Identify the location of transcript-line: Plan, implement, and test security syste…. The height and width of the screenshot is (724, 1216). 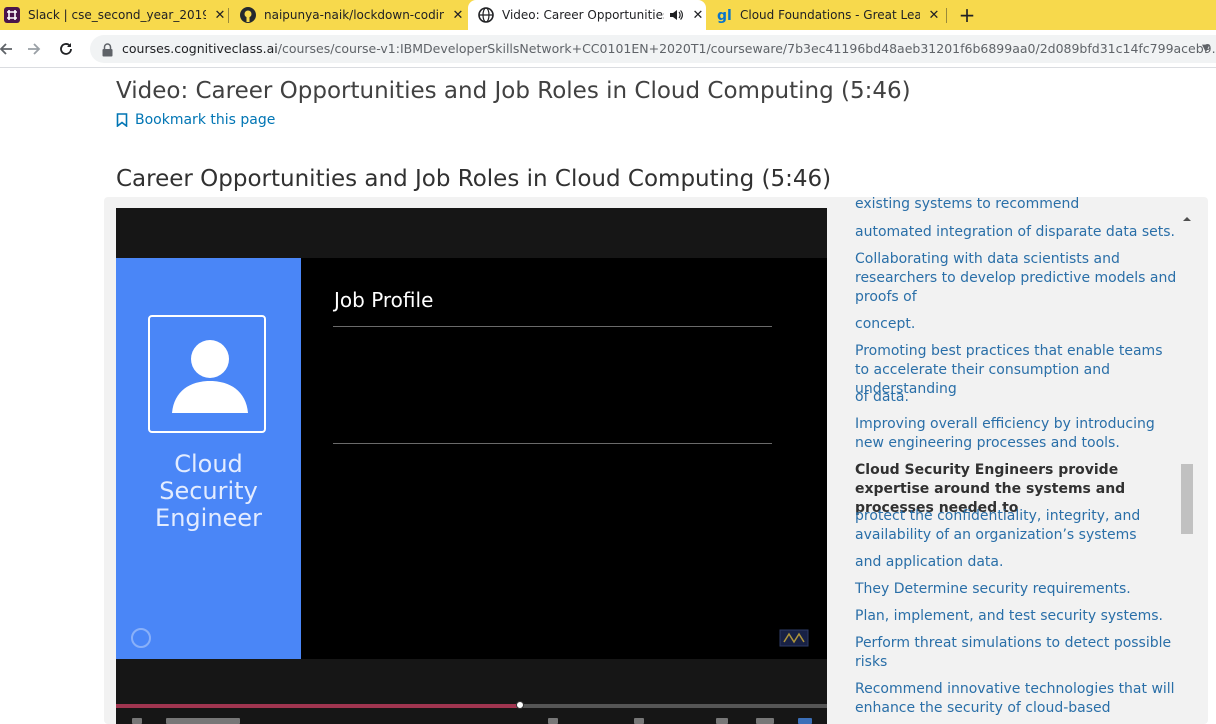
(1017, 616).